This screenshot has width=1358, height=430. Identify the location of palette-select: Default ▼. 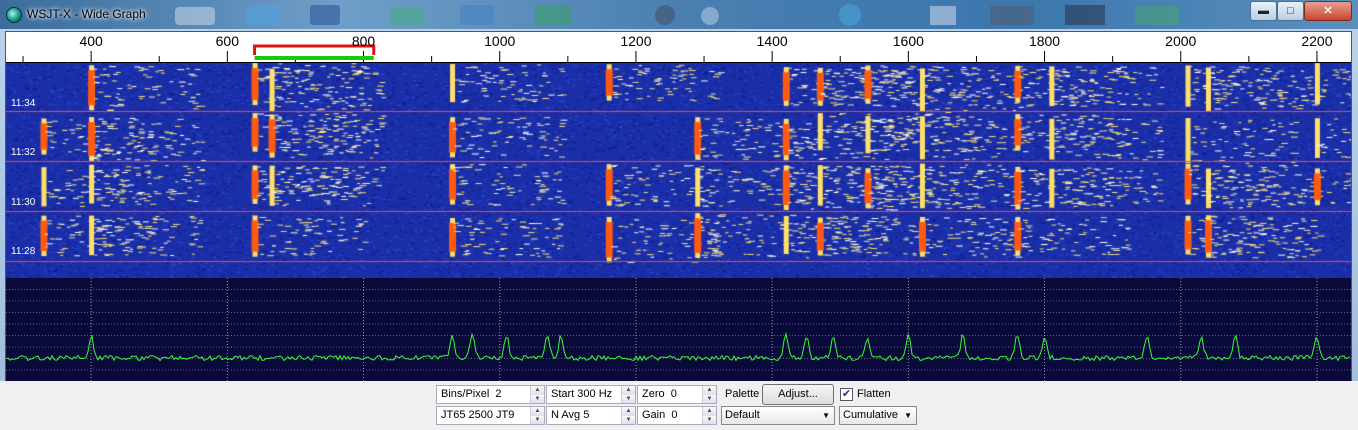
(778, 415).